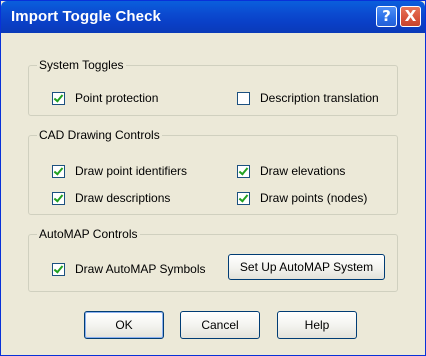 Image resolution: width=426 pixels, height=356 pixels. I want to click on system-toggles-legend: System Toggles, so click(81, 65).